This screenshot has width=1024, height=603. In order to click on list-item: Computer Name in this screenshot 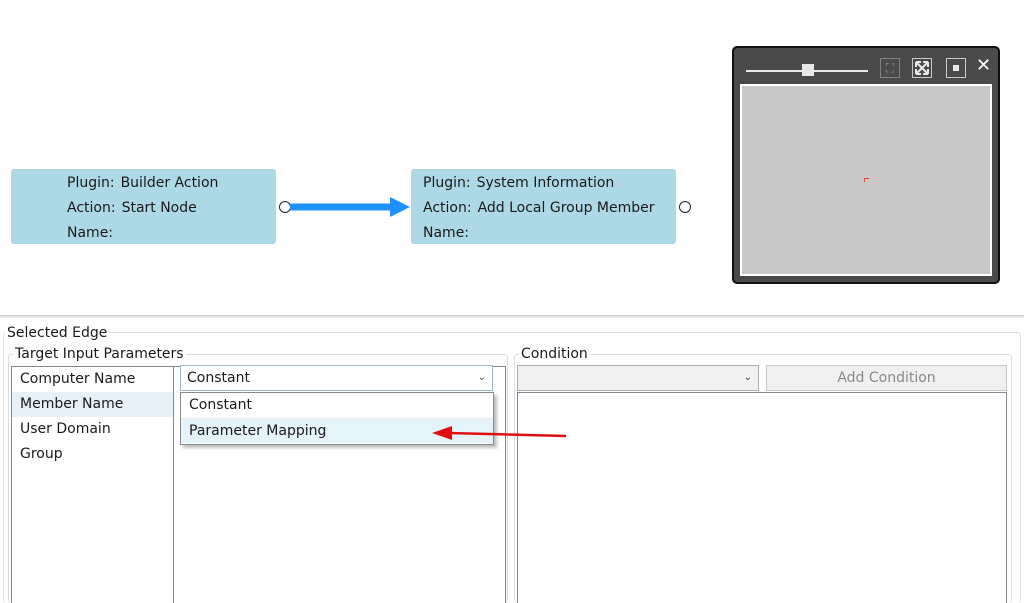, I will do `click(92, 379)`.